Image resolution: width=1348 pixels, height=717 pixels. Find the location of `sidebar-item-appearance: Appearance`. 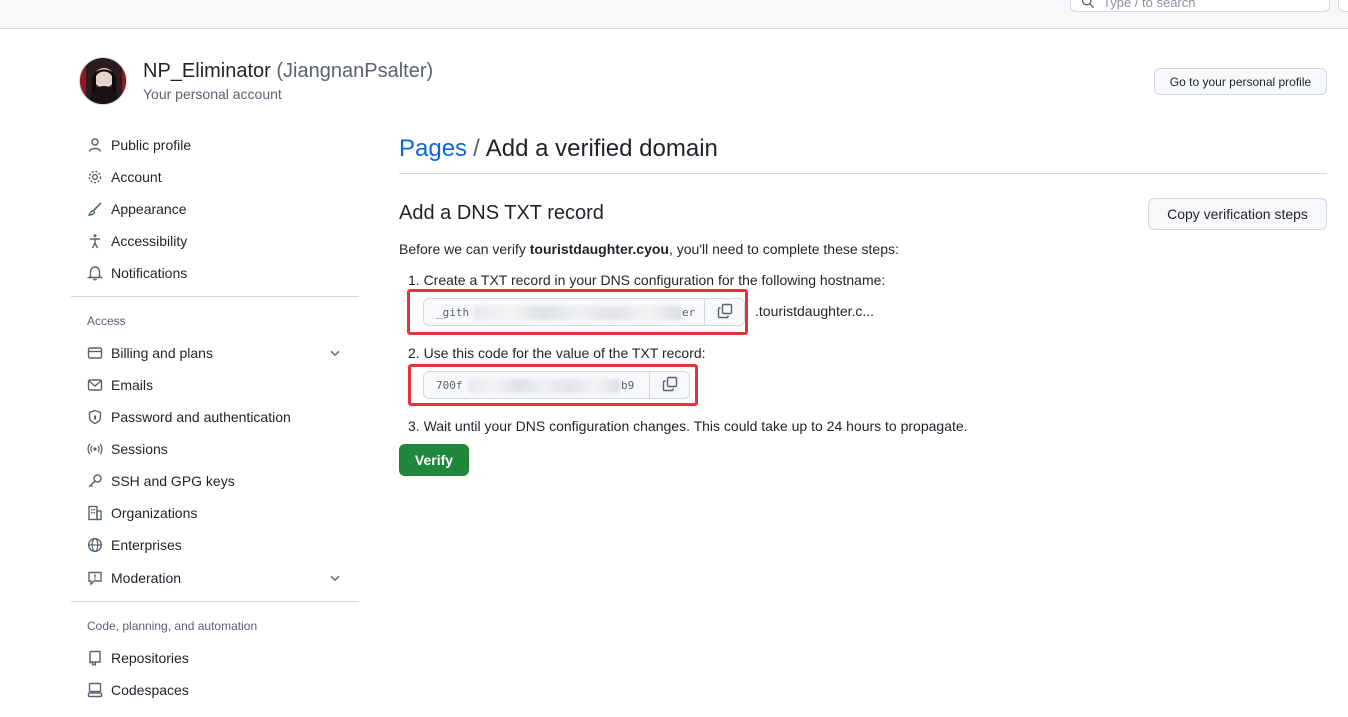

sidebar-item-appearance: Appearance is located at coordinates (218, 209).